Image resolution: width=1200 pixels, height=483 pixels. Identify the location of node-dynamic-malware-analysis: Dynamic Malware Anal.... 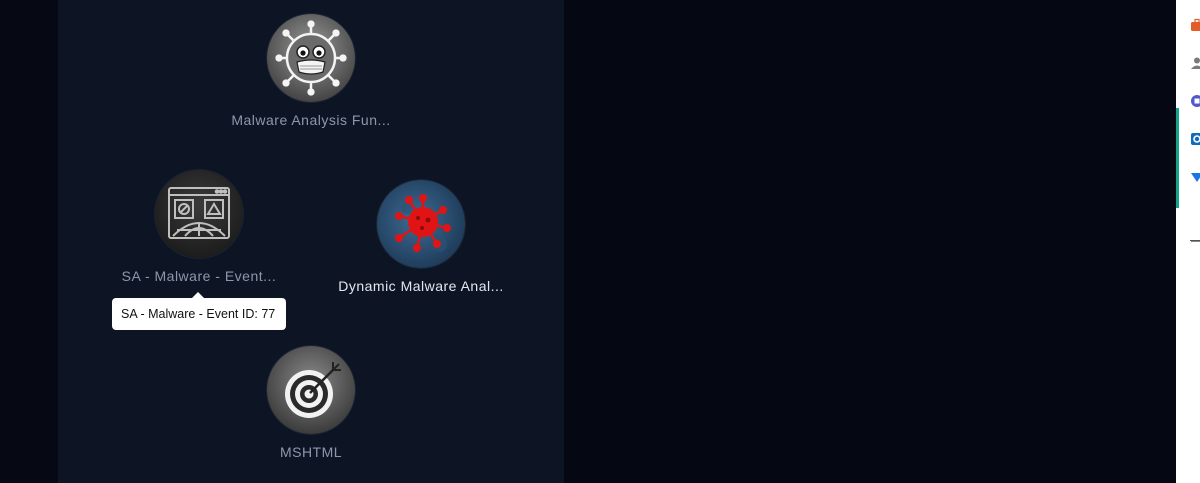
(421, 237).